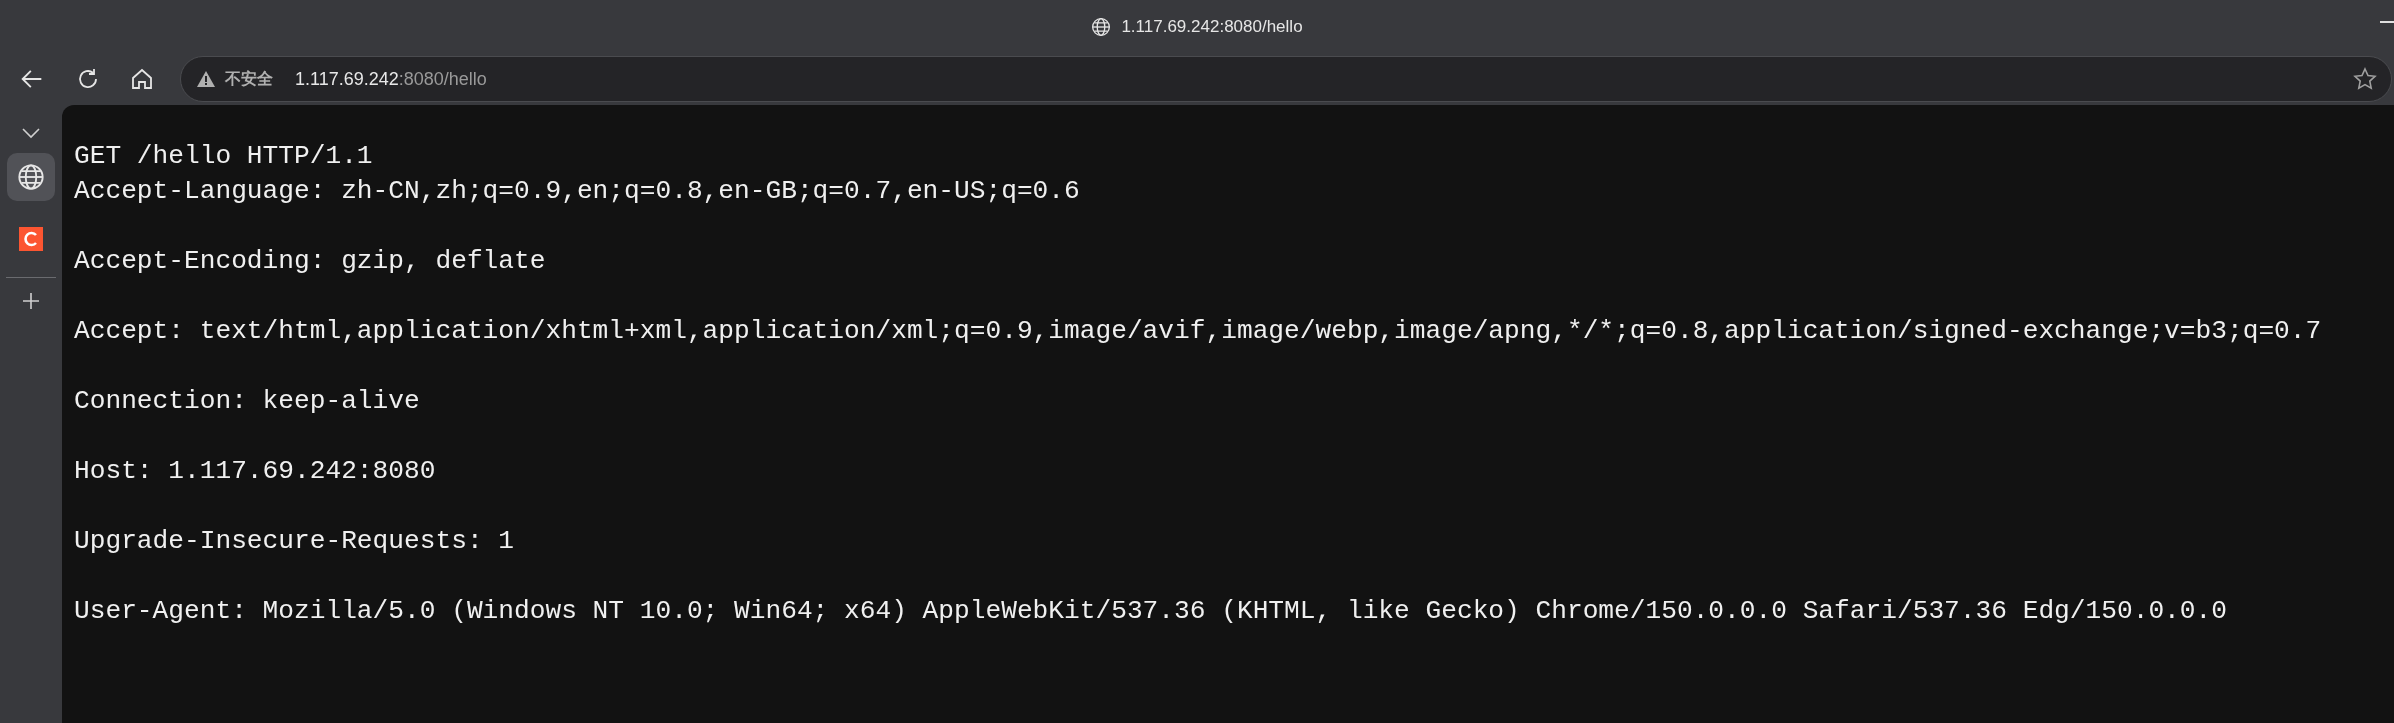 This screenshot has width=2394, height=723. Describe the element at coordinates (1286, 79) in the screenshot. I see `address-bar: 不安全 1.117.69.242:8080/hello` at that location.